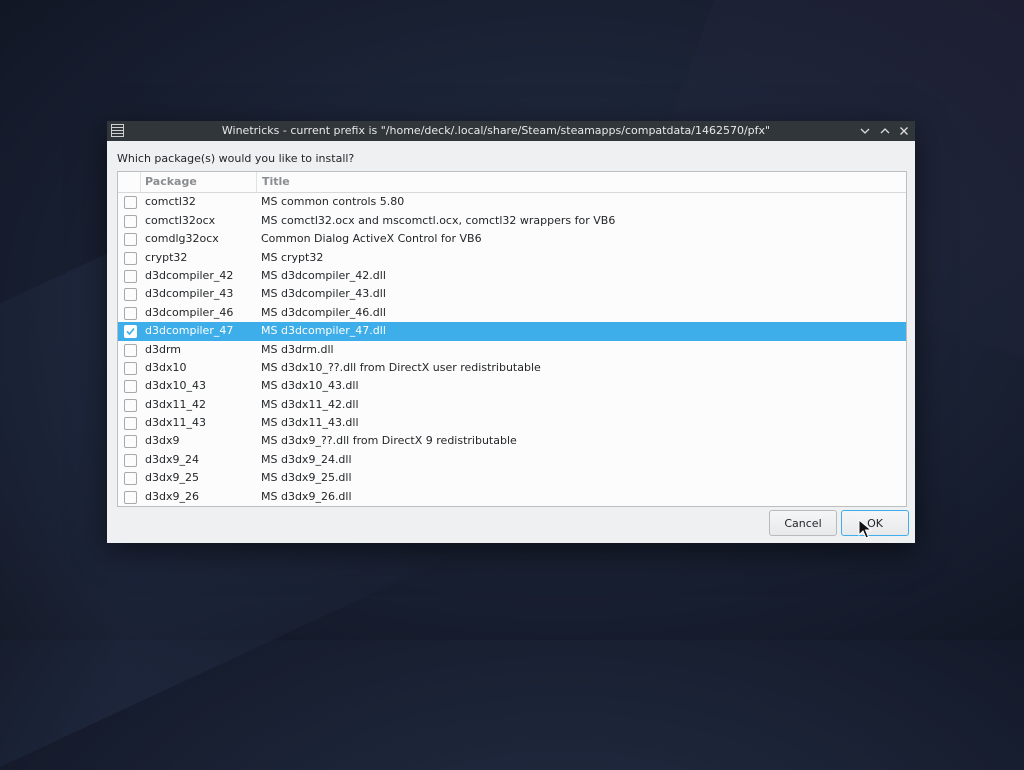 The width and height of the screenshot is (1024, 770). What do you see at coordinates (175, 404) in the screenshot?
I see `package-name: d3dx11_42` at bounding box center [175, 404].